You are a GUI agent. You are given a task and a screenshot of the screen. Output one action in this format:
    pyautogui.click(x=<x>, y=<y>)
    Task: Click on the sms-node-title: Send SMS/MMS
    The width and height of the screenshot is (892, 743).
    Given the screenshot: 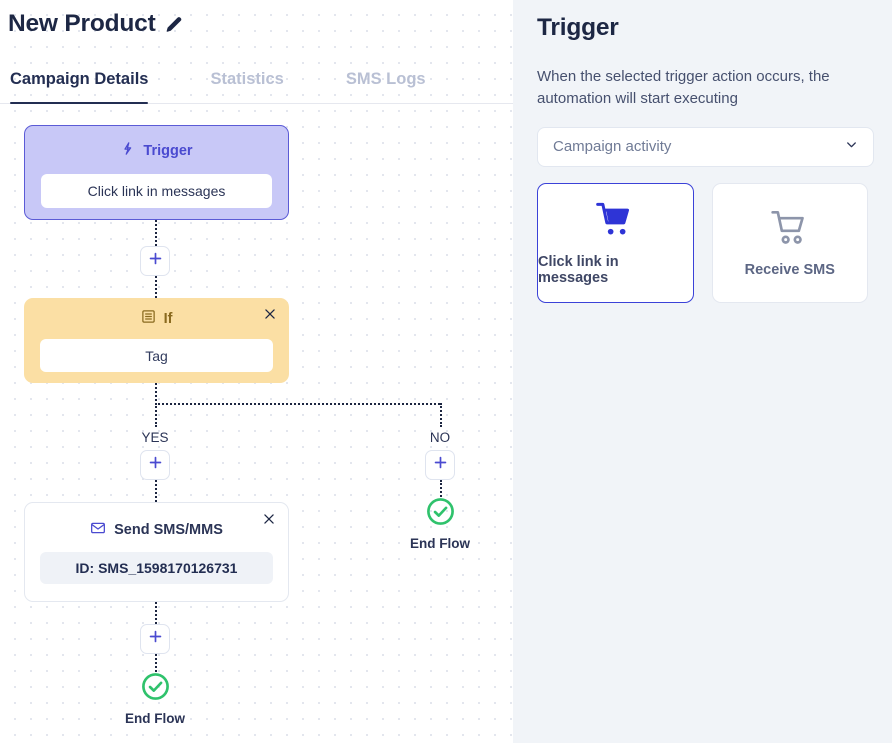 What is the action you would take?
    pyautogui.click(x=168, y=529)
    